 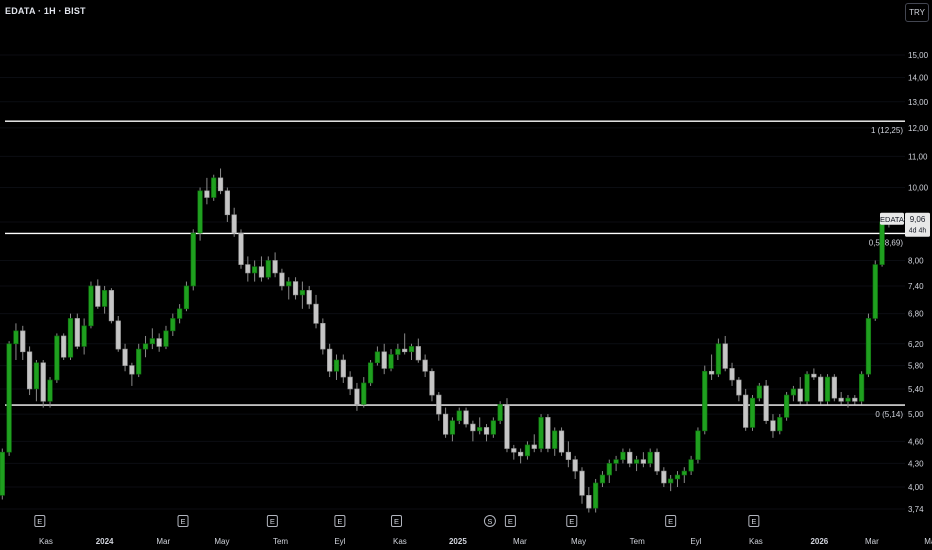 I want to click on y-tick-label: 10,00, so click(x=918, y=188).